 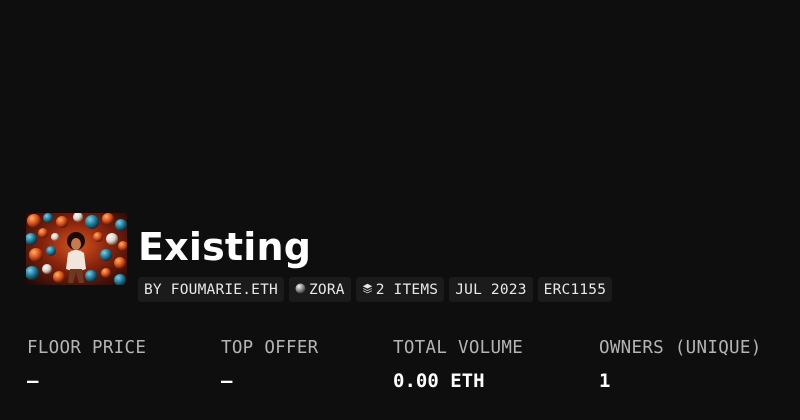 What do you see at coordinates (439, 381) in the screenshot?
I see `stat-value: 0.00 ETH` at bounding box center [439, 381].